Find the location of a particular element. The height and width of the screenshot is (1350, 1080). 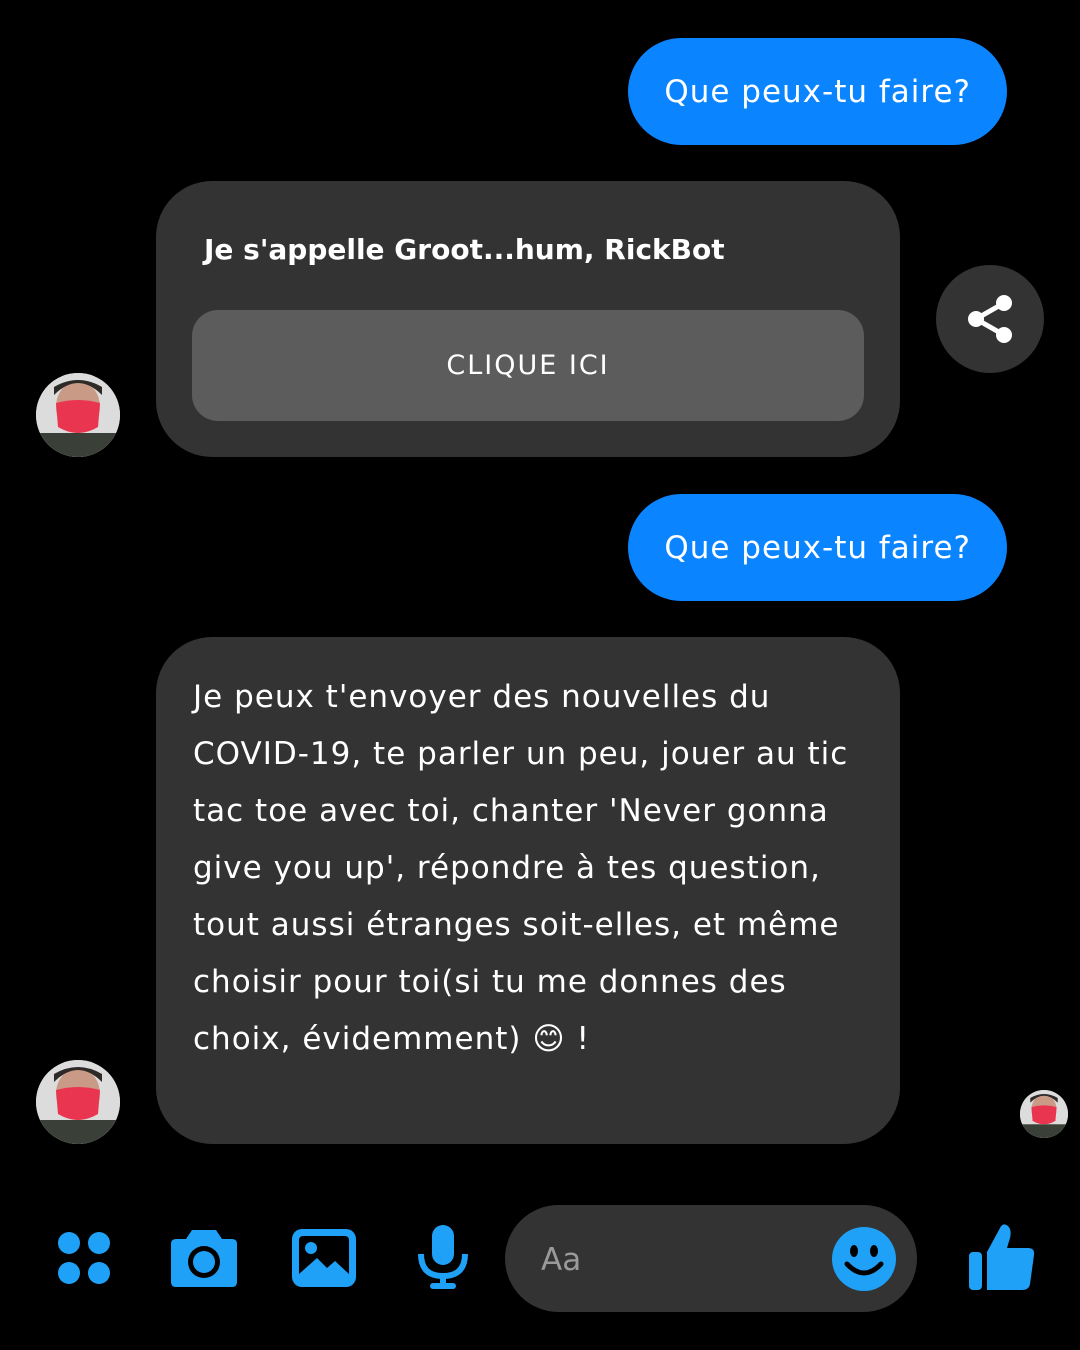

camera-button is located at coordinates (204, 1257).